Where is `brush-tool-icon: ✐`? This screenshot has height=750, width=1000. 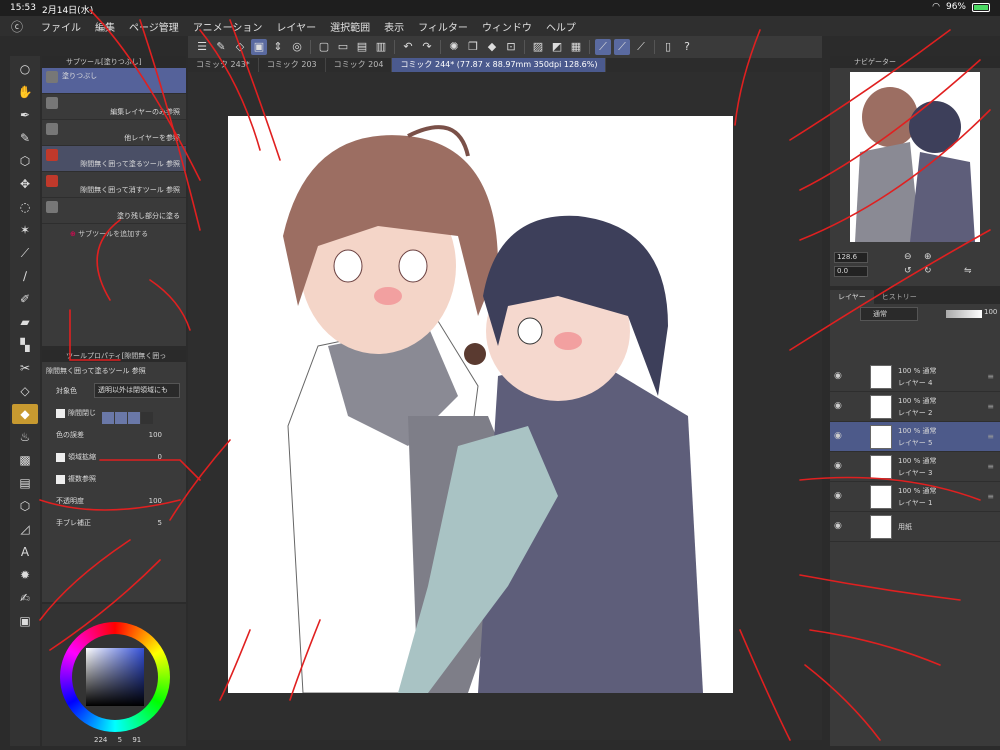
brush-tool-icon: ✐ is located at coordinates (25, 299).